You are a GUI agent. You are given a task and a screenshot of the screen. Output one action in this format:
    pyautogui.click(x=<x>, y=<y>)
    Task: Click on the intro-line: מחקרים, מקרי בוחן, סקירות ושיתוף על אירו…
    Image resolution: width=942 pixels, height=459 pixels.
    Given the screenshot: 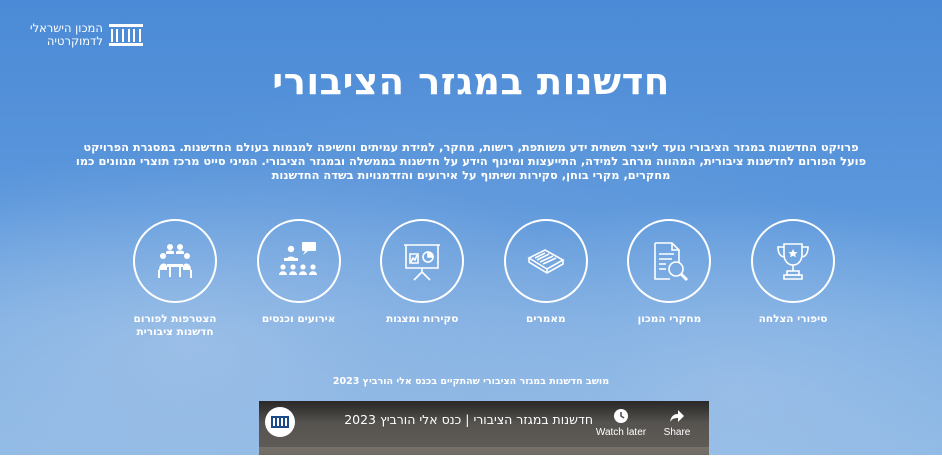 What is the action you would take?
    pyautogui.click(x=471, y=175)
    